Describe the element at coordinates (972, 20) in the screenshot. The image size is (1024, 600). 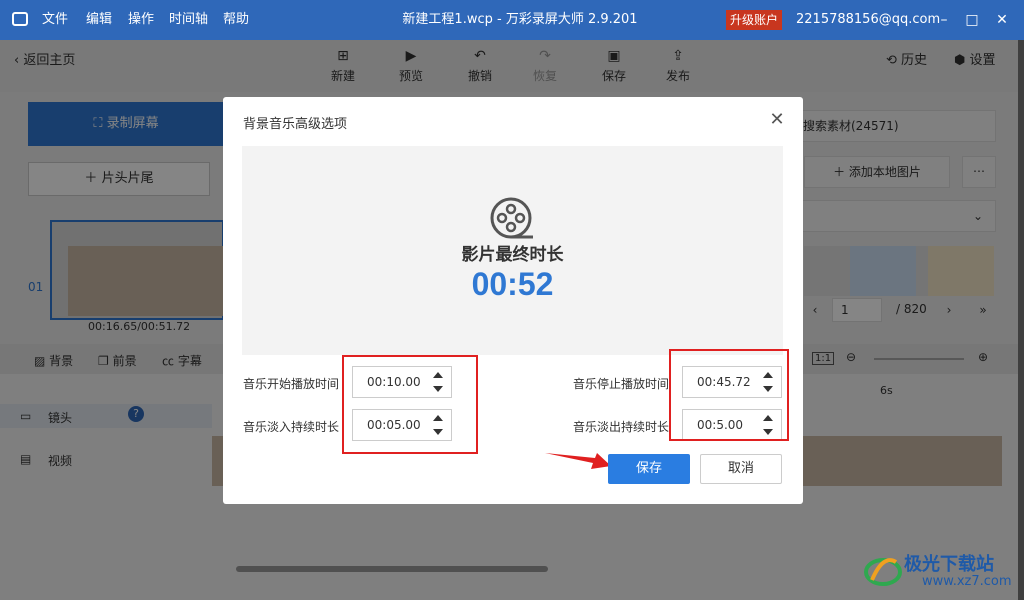
I see `maximize-icon: □` at that location.